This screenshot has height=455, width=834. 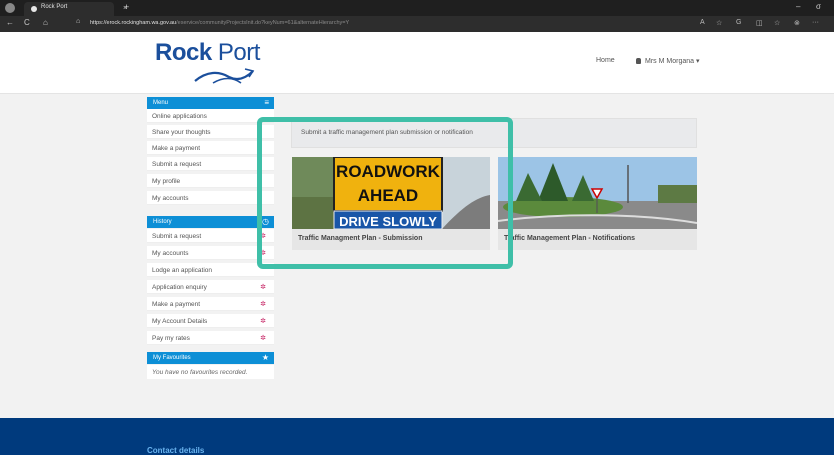 What do you see at coordinates (798, 6) in the screenshot?
I see `minimize-icon: –` at bounding box center [798, 6].